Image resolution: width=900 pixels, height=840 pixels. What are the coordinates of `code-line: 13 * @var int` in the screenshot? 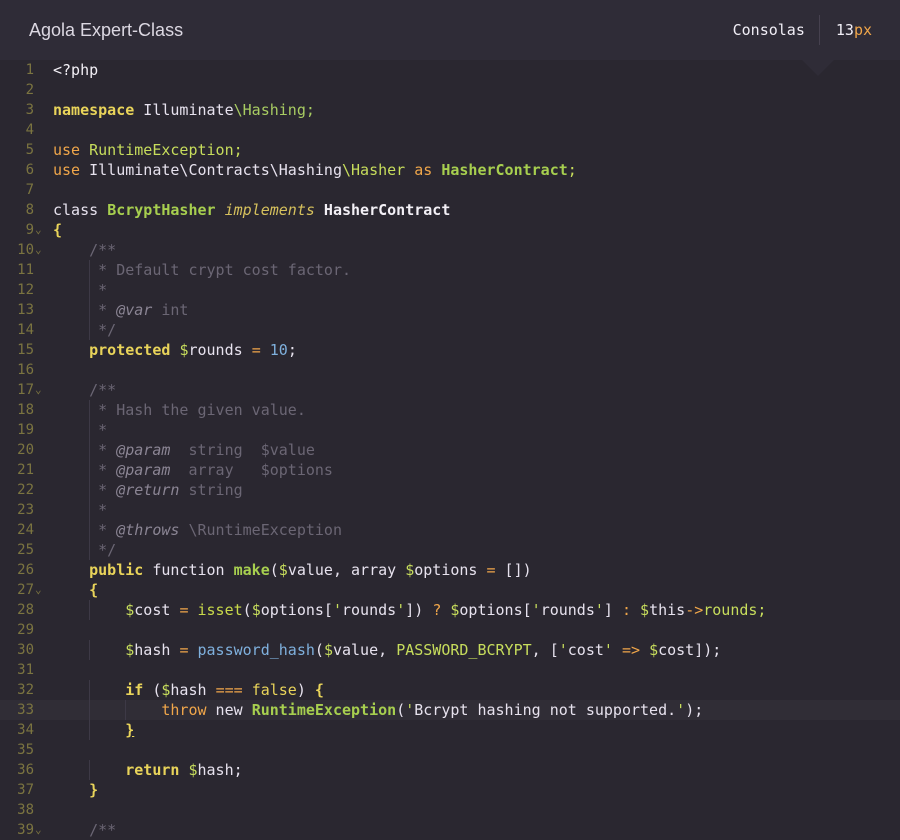 It's located at (450, 310).